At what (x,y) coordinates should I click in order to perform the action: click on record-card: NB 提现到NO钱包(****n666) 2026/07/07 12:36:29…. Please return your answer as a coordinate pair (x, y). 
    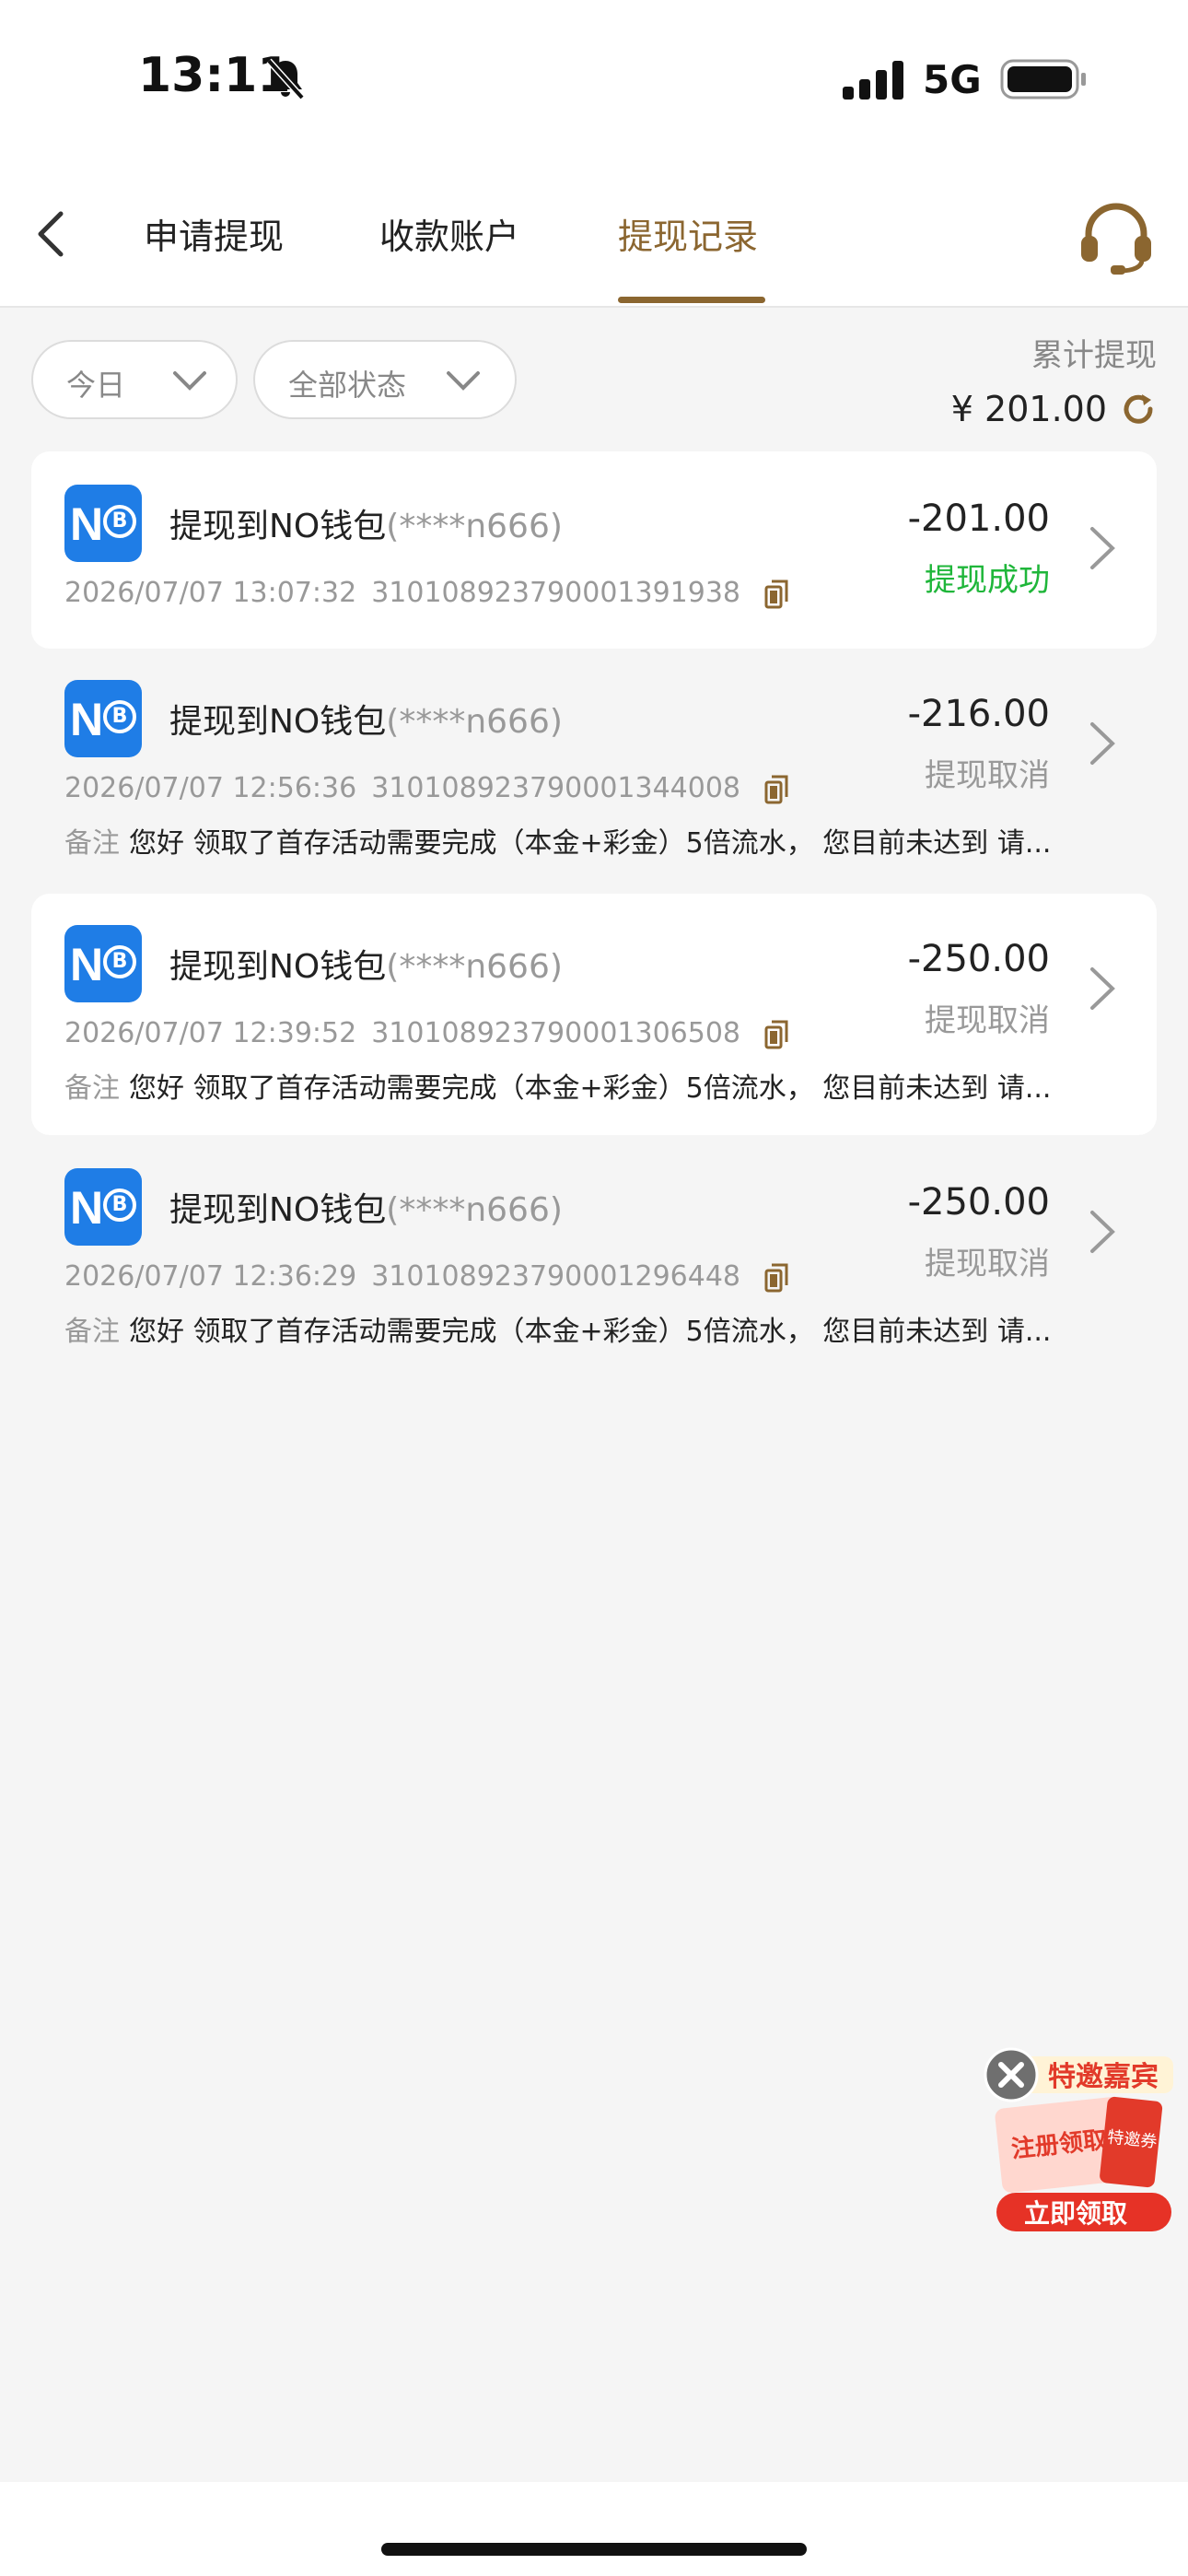
    Looking at the image, I should click on (594, 1257).